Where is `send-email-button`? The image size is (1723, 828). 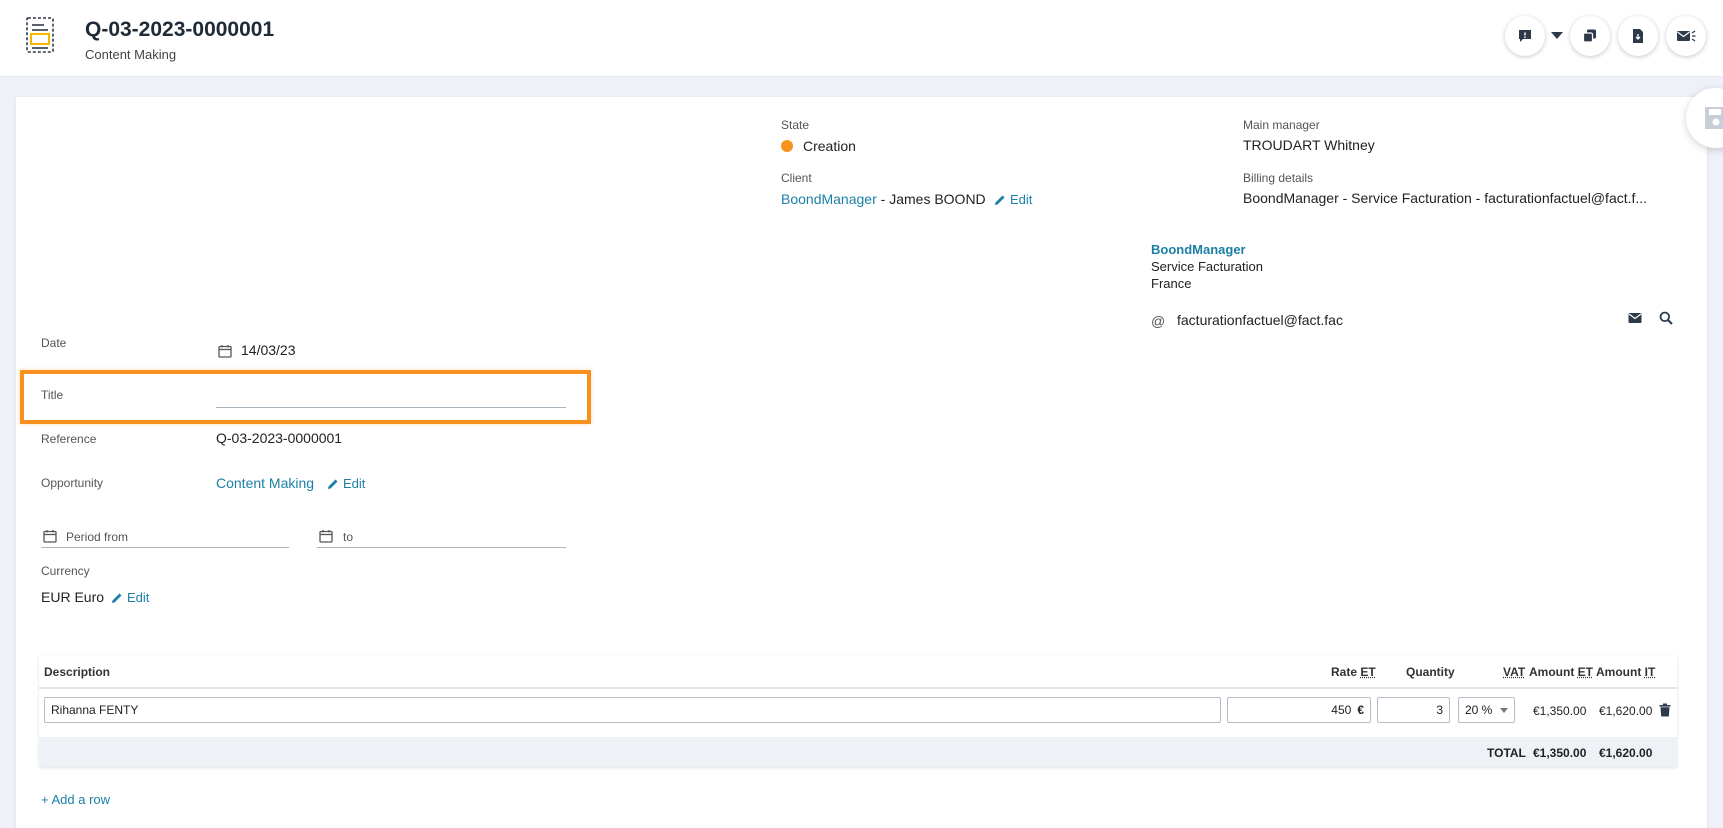 send-email-button is located at coordinates (1686, 36).